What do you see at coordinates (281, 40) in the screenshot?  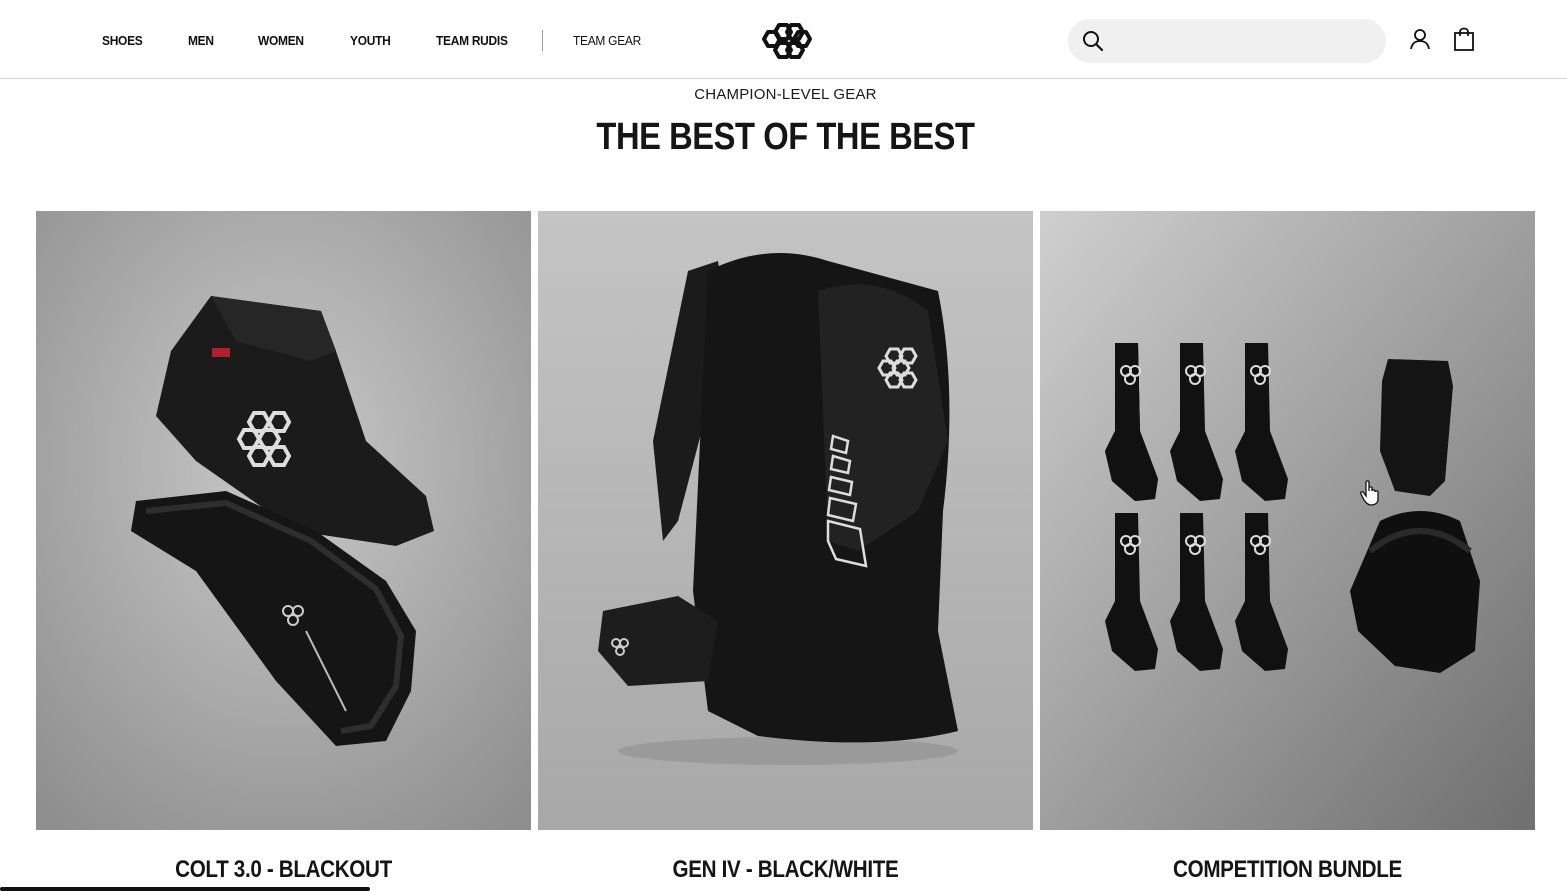 I see `nav-item-women: WOMEN` at bounding box center [281, 40].